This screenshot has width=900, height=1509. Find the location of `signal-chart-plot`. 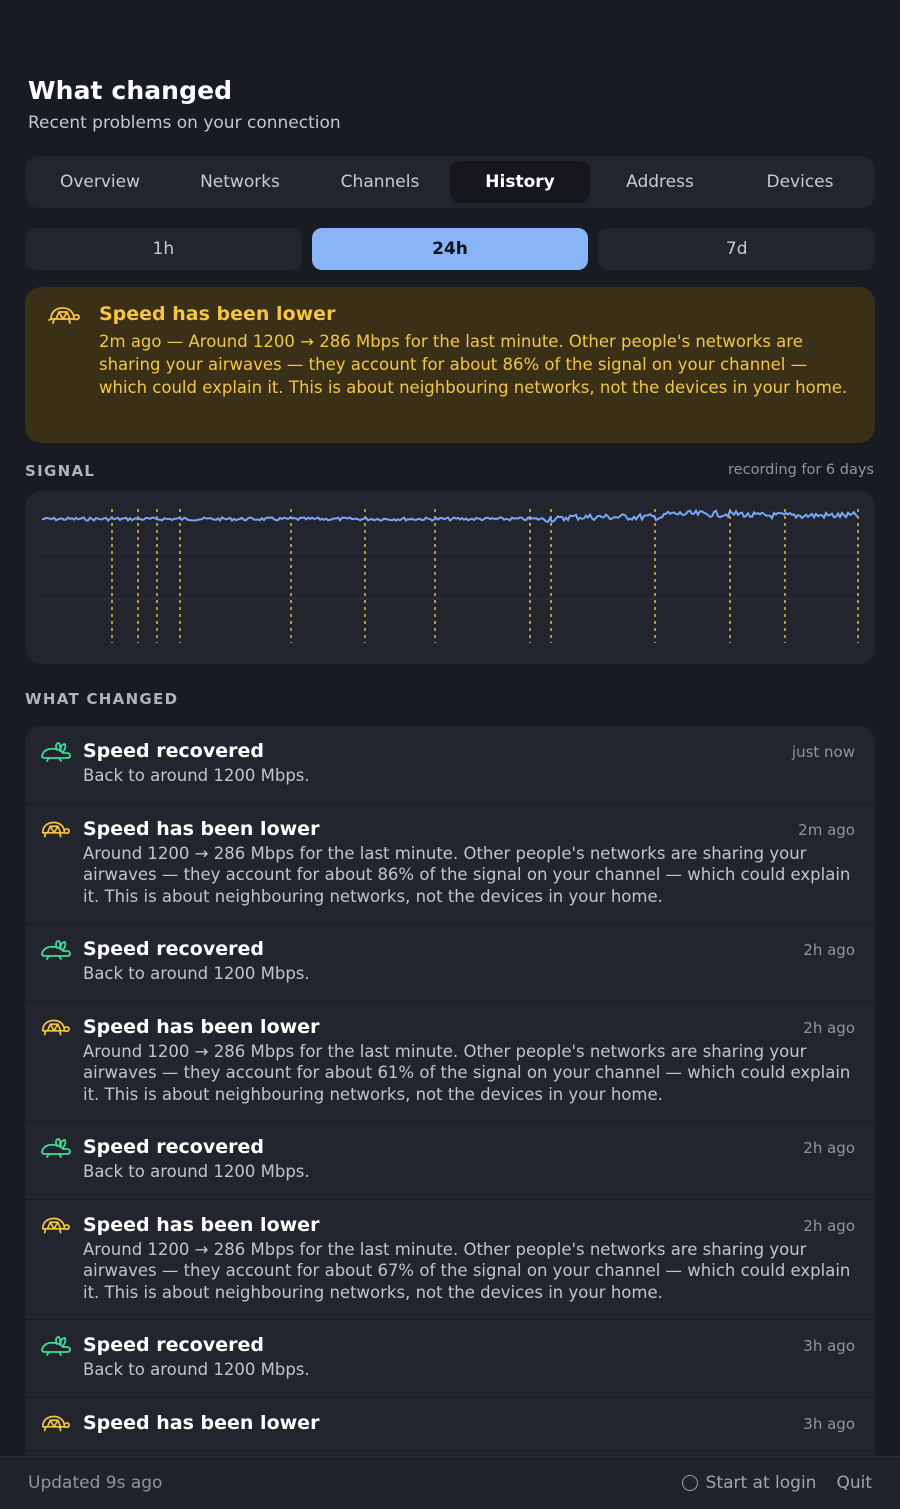

signal-chart-plot is located at coordinates (450, 575).